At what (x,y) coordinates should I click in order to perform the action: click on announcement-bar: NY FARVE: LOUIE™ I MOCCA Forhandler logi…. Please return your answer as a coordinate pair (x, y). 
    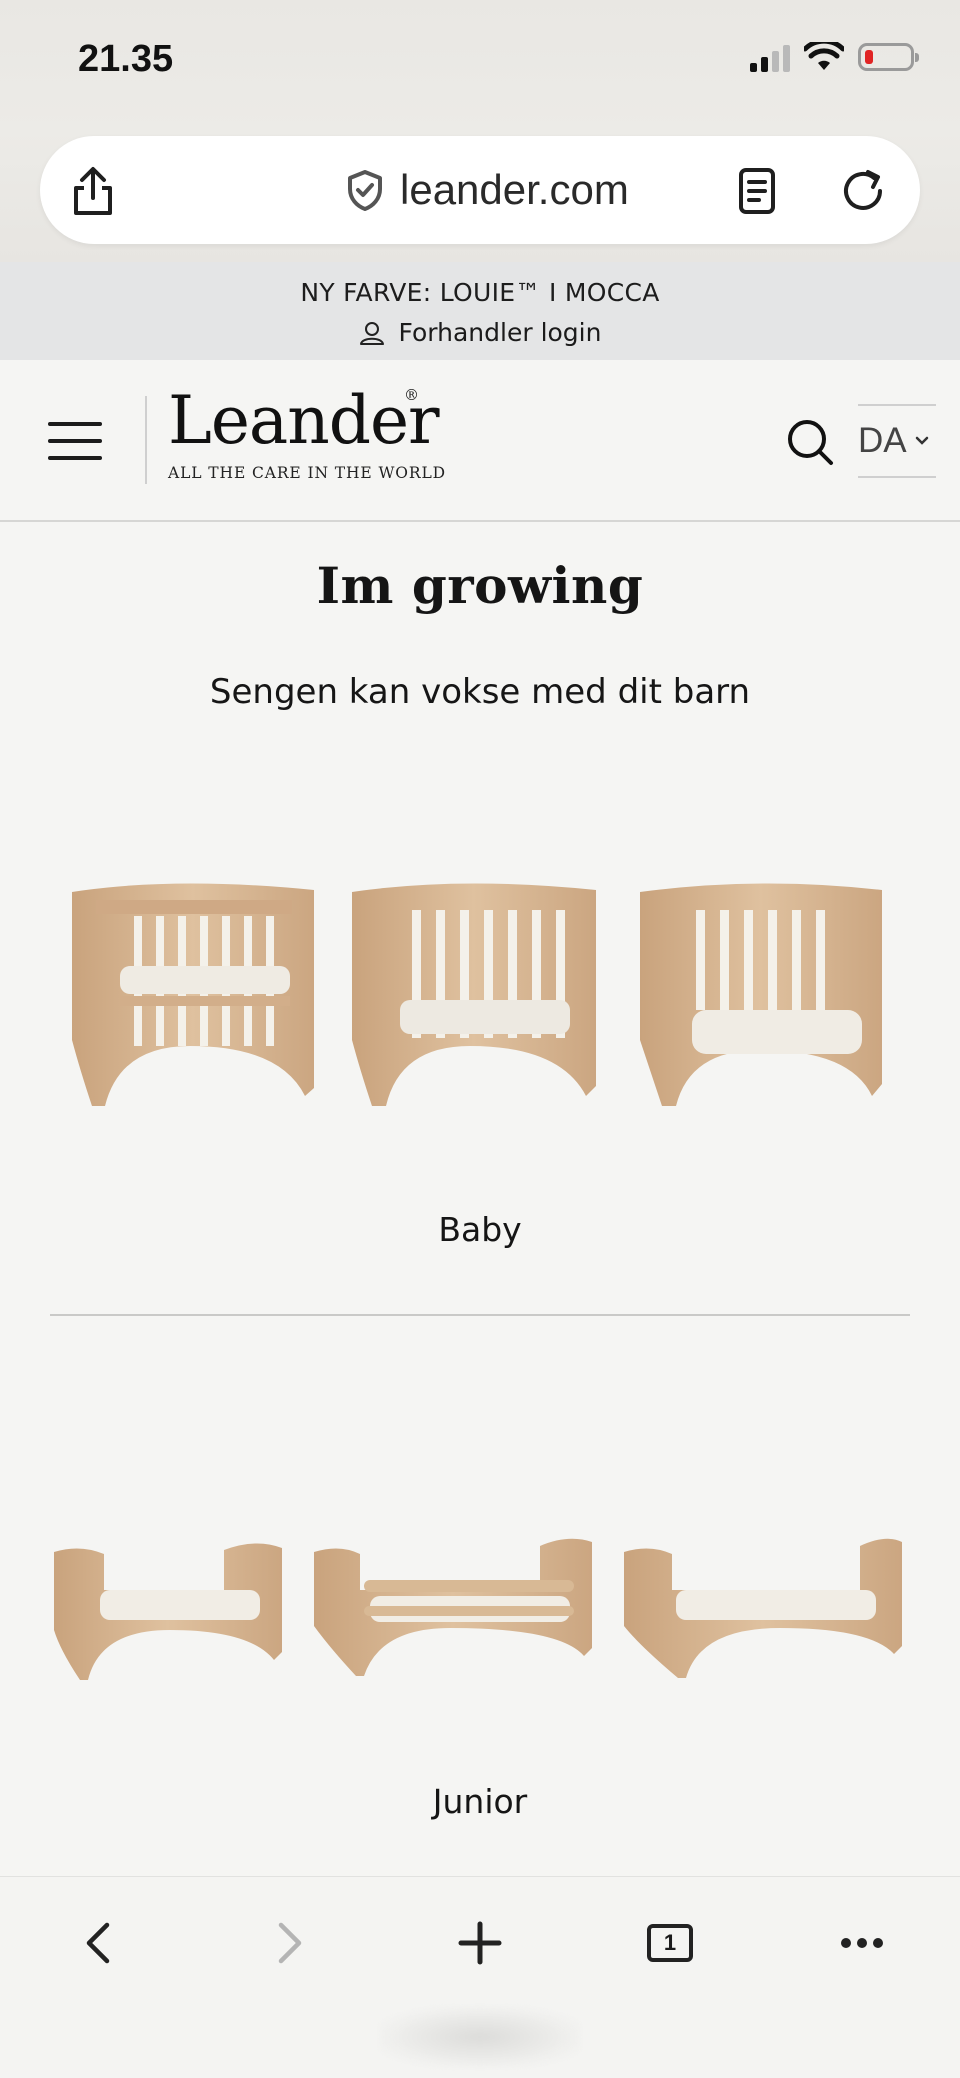
    Looking at the image, I should click on (480, 311).